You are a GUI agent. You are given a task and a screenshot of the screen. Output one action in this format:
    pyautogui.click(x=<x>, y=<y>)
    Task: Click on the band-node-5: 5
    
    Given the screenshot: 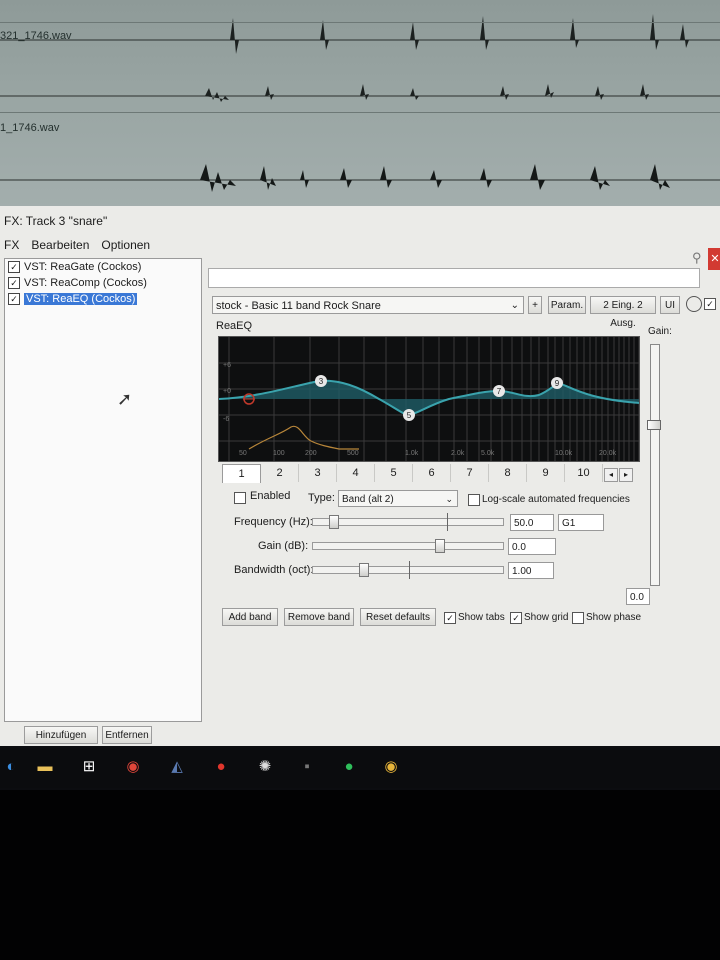 What is the action you would take?
    pyautogui.click(x=409, y=415)
    